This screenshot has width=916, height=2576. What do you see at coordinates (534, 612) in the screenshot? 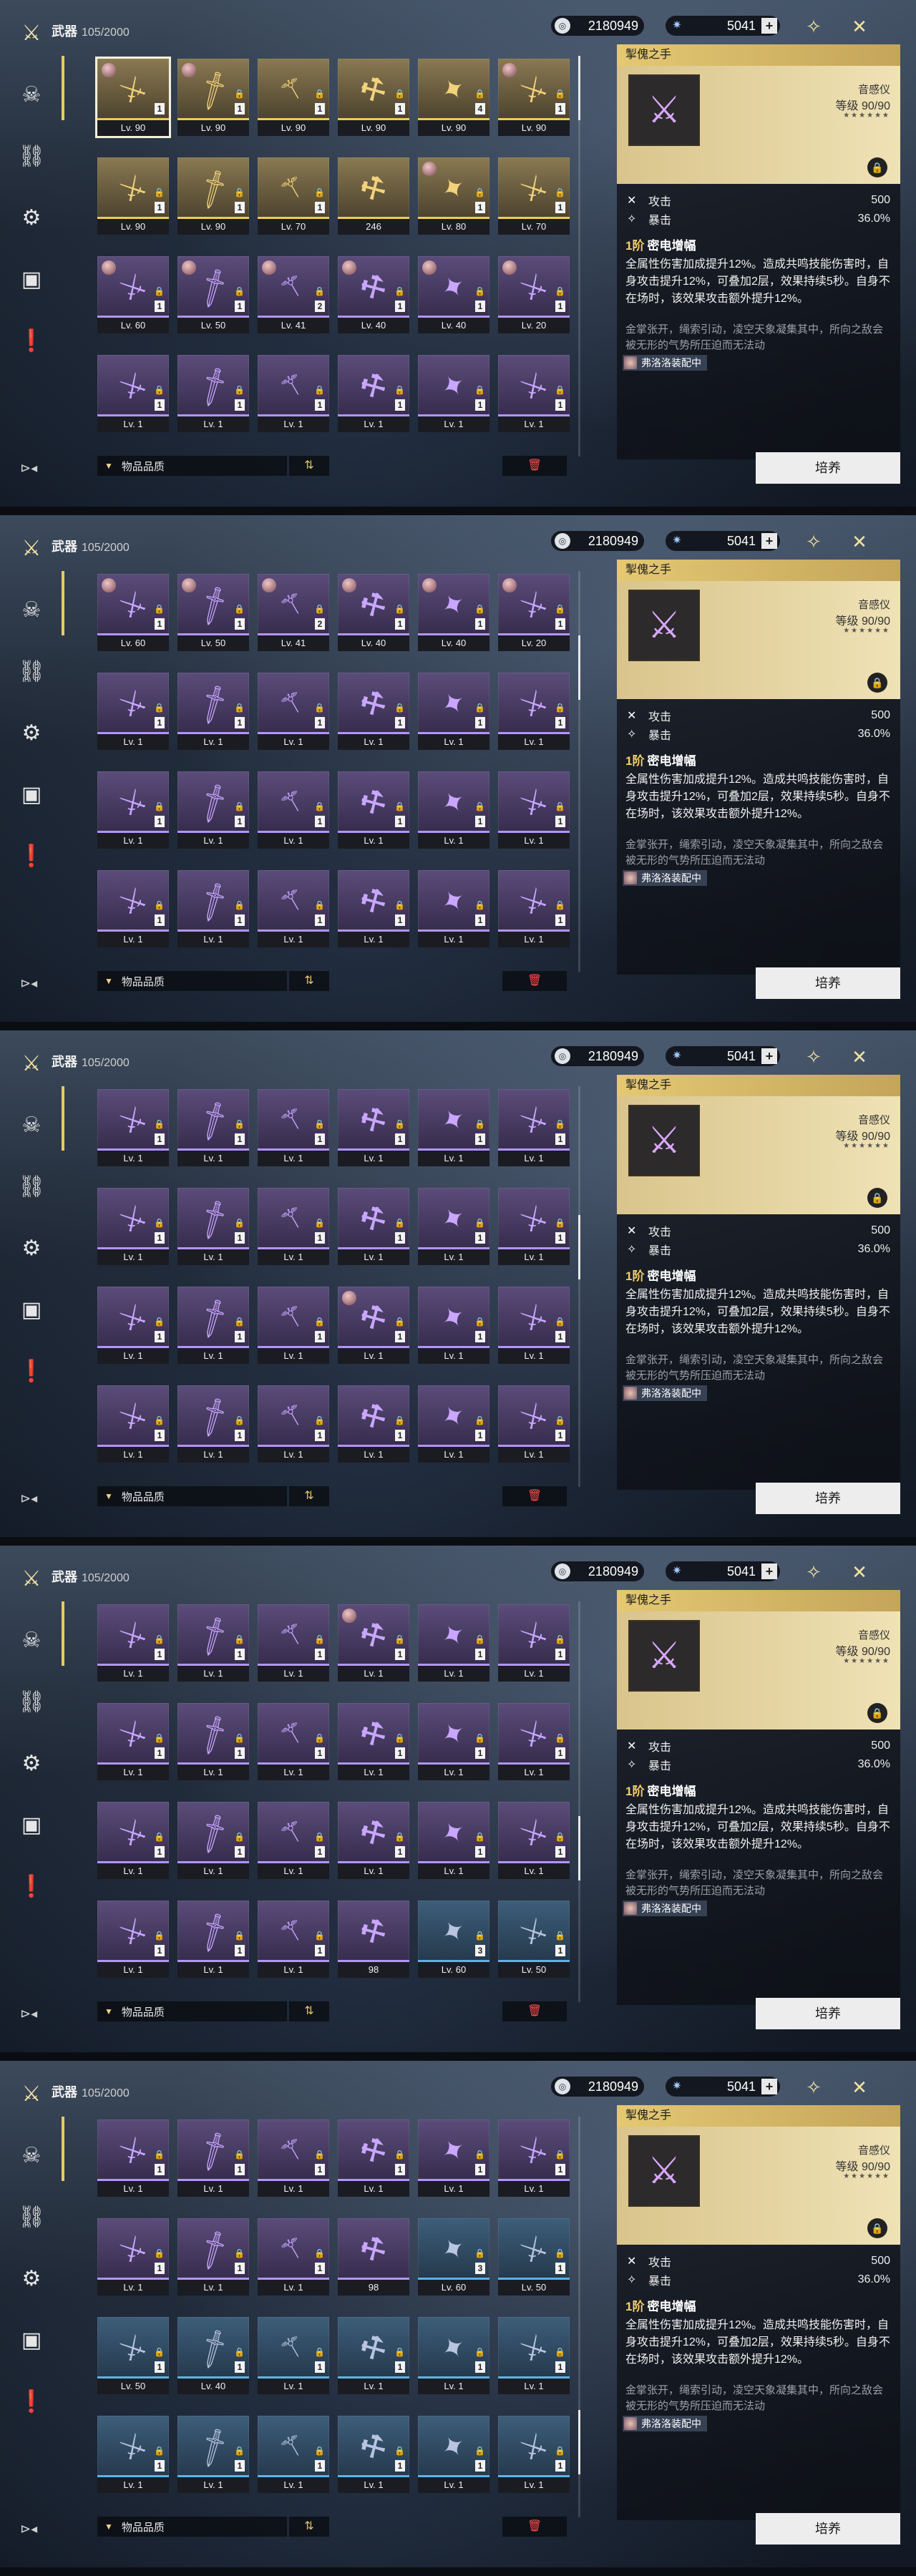
I see `weapon-slot: ⚔ 🔒 1 Lv. 20` at bounding box center [534, 612].